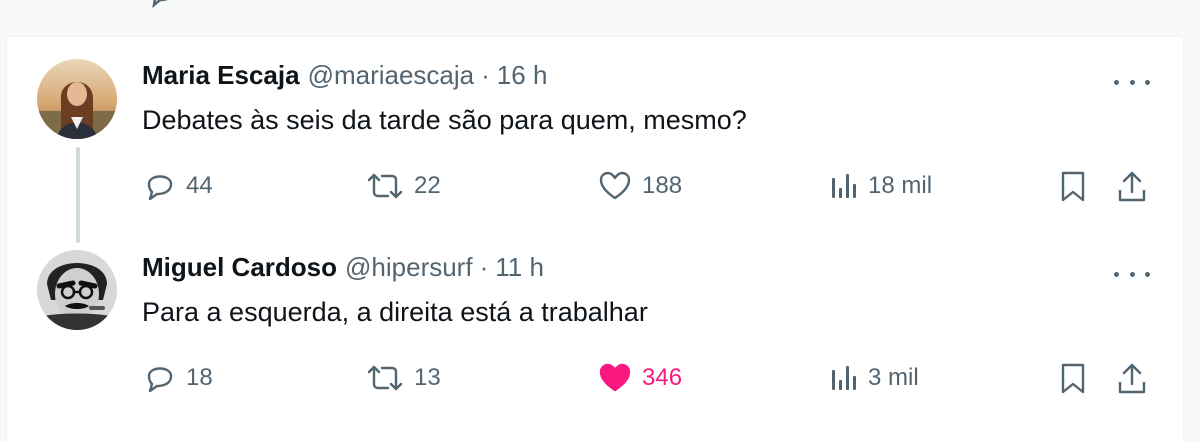 Image resolution: width=1200 pixels, height=441 pixels. I want to click on reply-count: 18, so click(199, 377).